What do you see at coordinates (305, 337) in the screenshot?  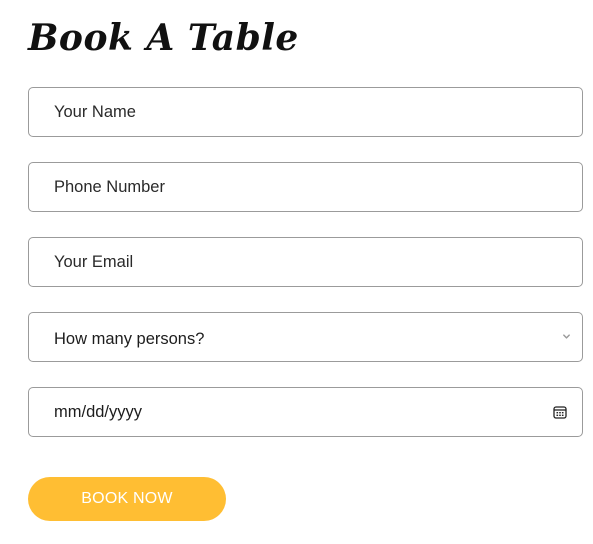 I see `persons-select: How many persons?` at bounding box center [305, 337].